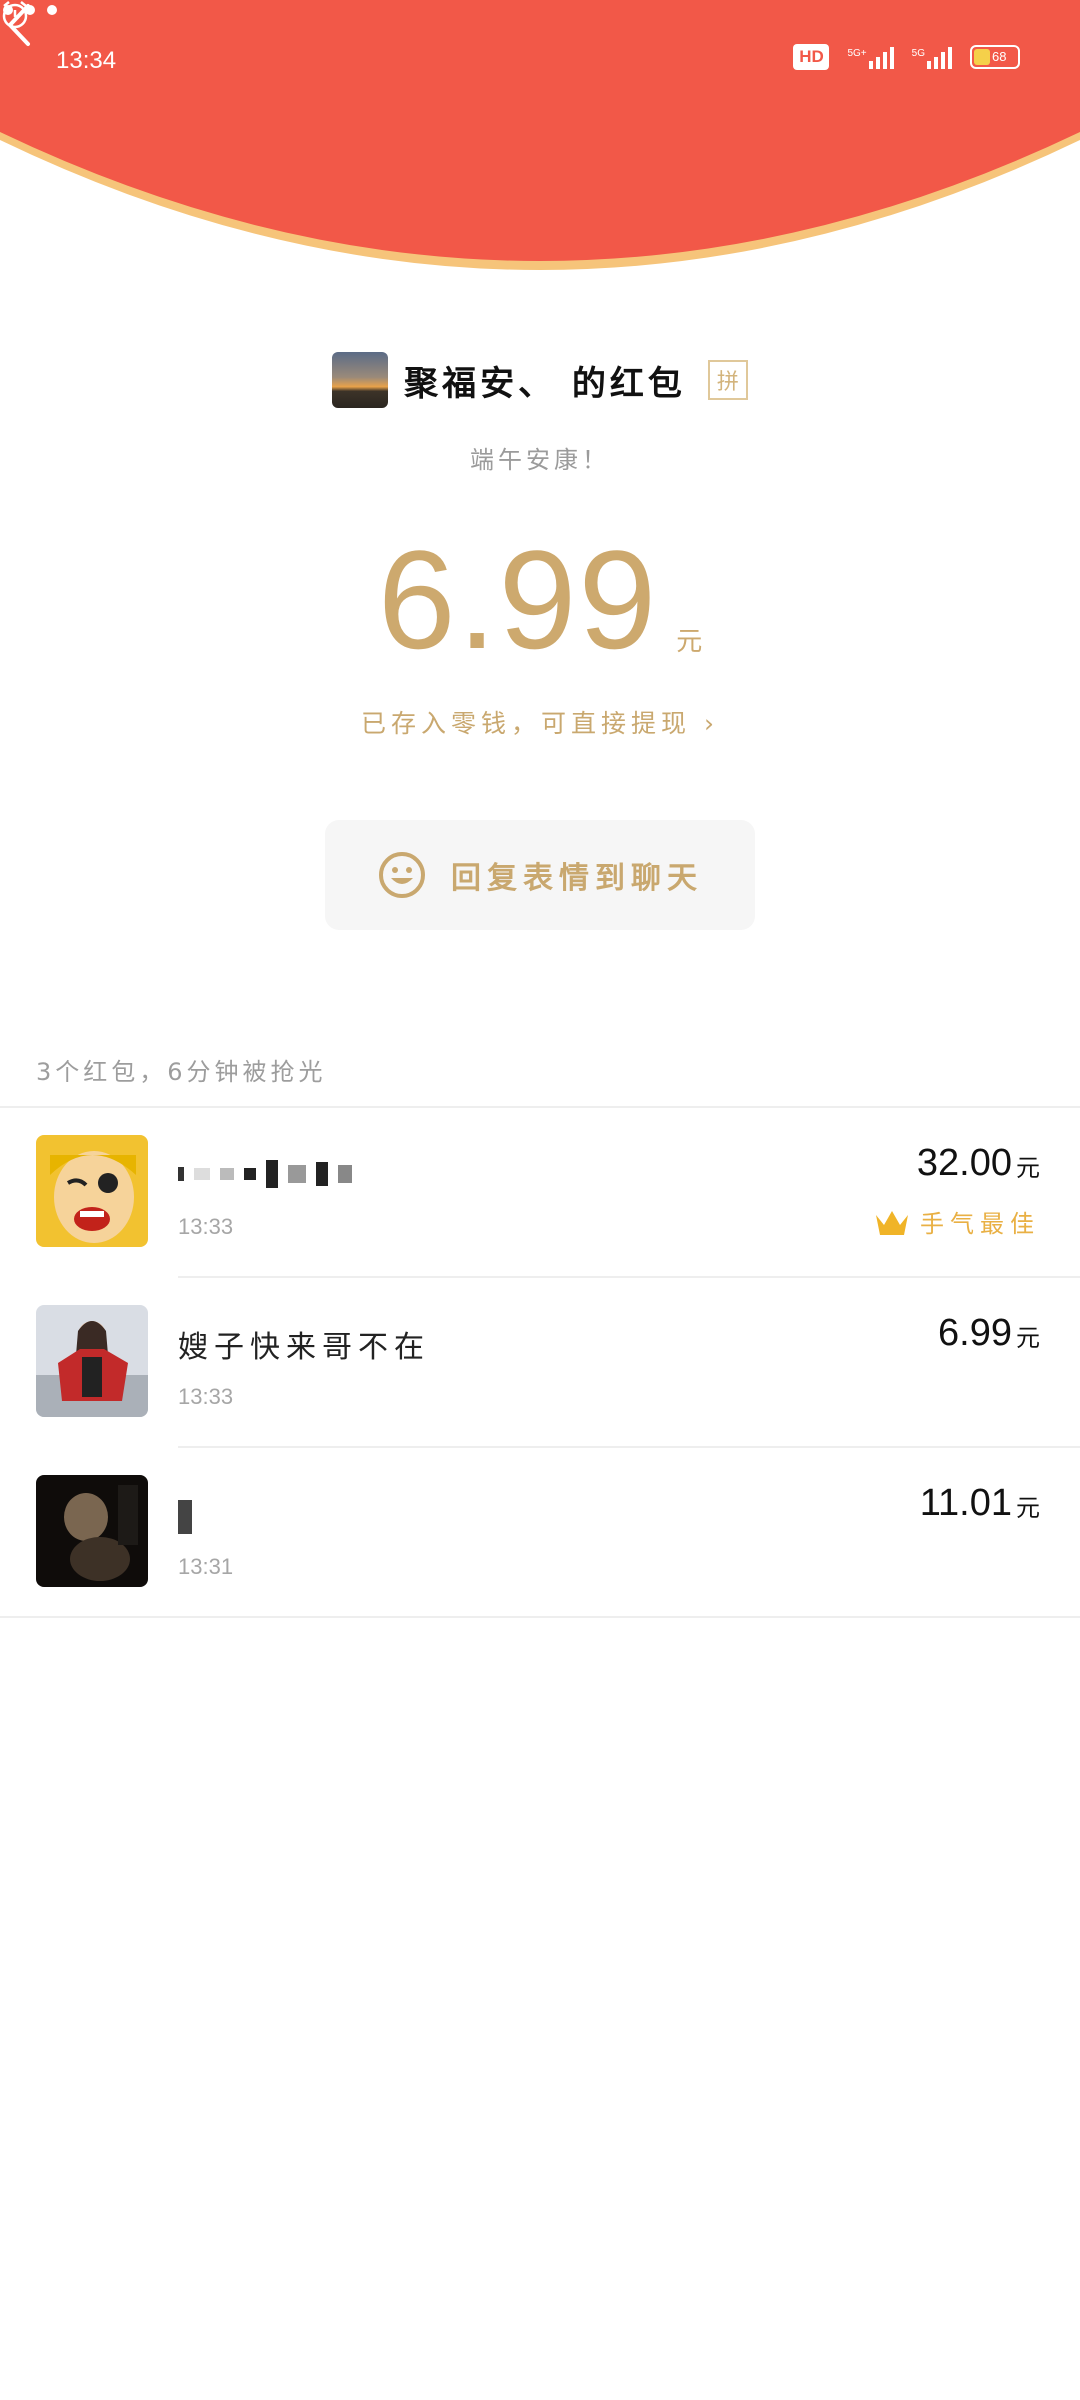 The width and height of the screenshot is (1080, 2400). I want to click on signal-5g-plus-icon: 5G+, so click(870, 57).